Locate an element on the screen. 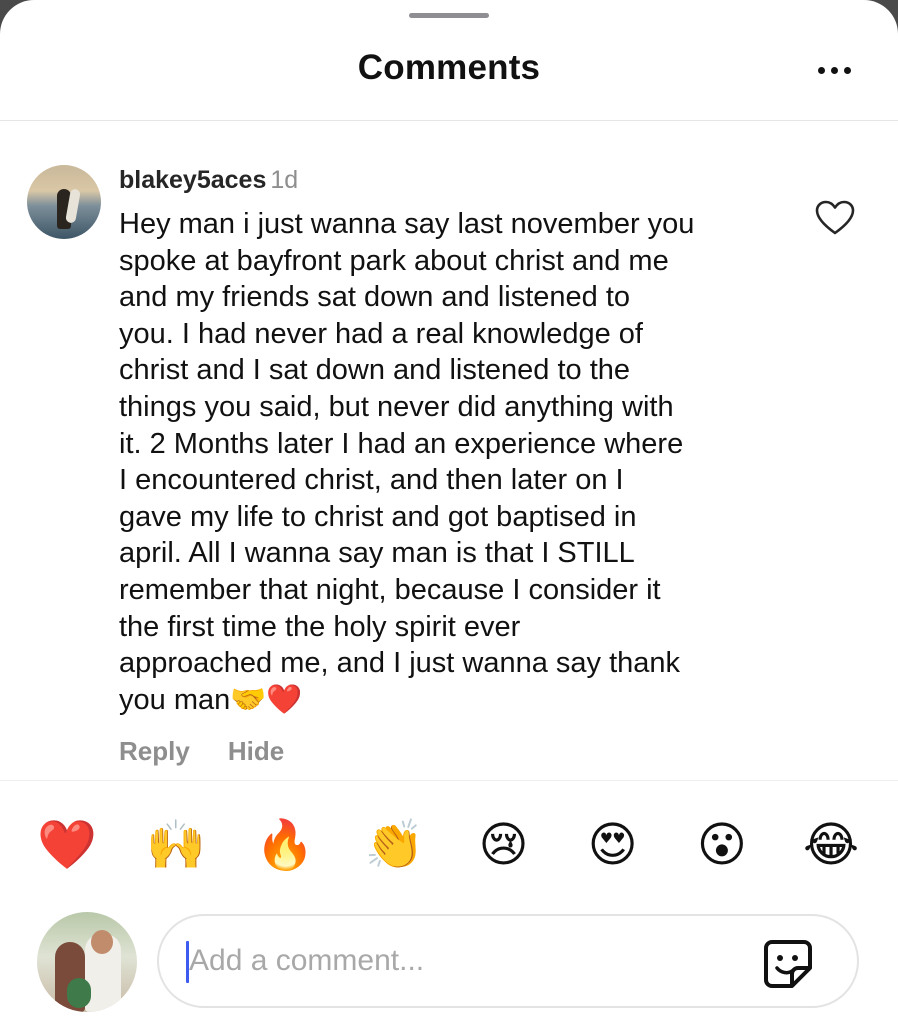 This screenshot has width=898, height=1024. comment-username: blakey5aces is located at coordinates (192, 180).